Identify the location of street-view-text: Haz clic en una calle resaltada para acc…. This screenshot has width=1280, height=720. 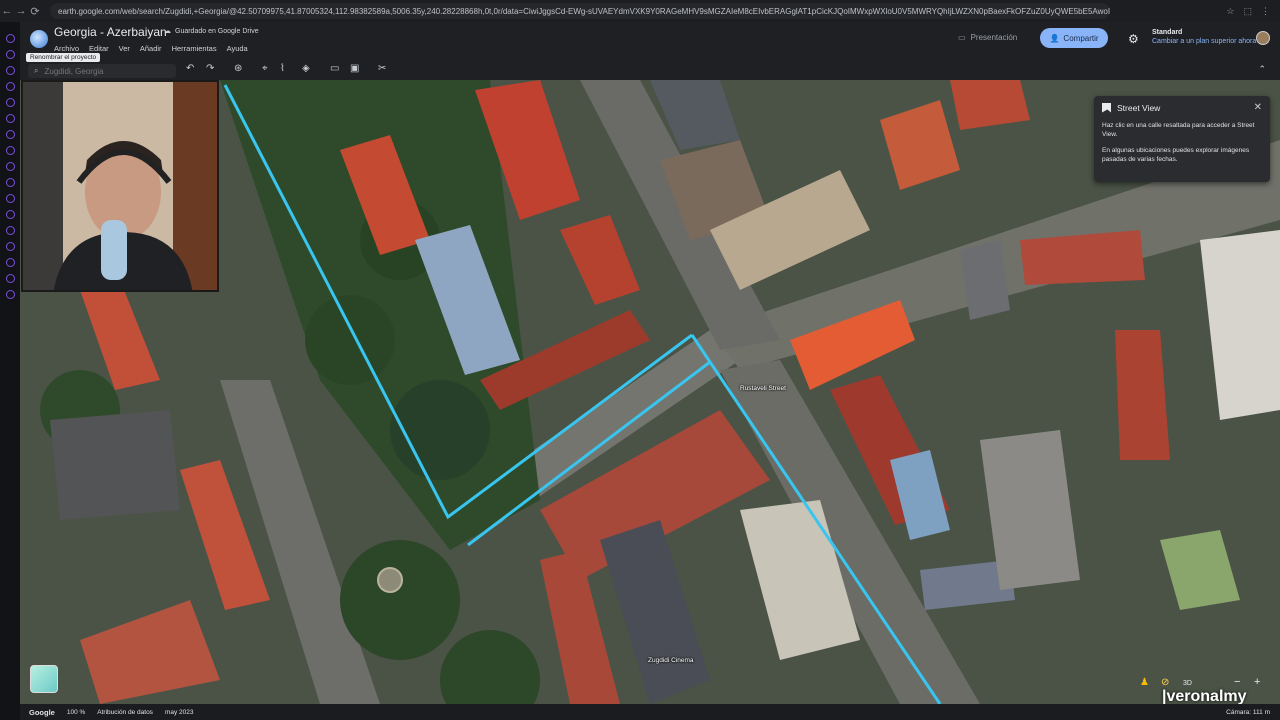
(1178, 130).